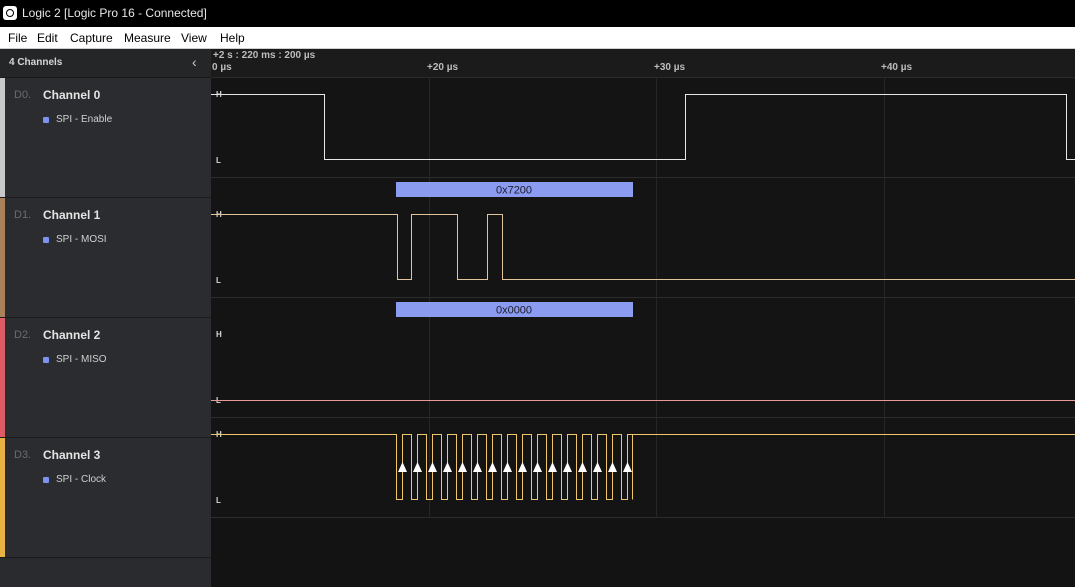  Describe the element at coordinates (17, 38) in the screenshot. I see `menu-file: File` at that location.